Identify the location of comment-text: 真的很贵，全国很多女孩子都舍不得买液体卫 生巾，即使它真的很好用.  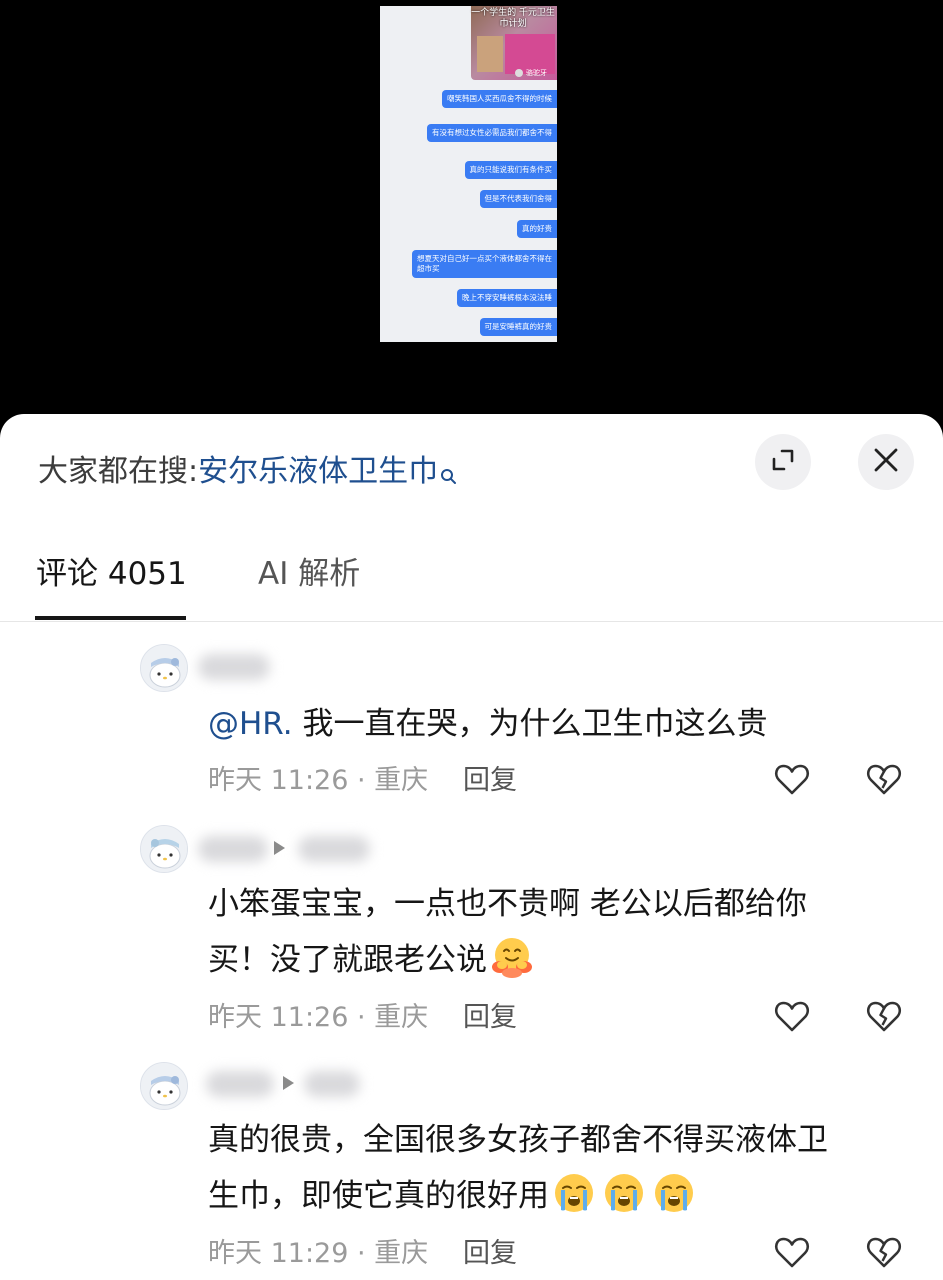
(518, 1169).